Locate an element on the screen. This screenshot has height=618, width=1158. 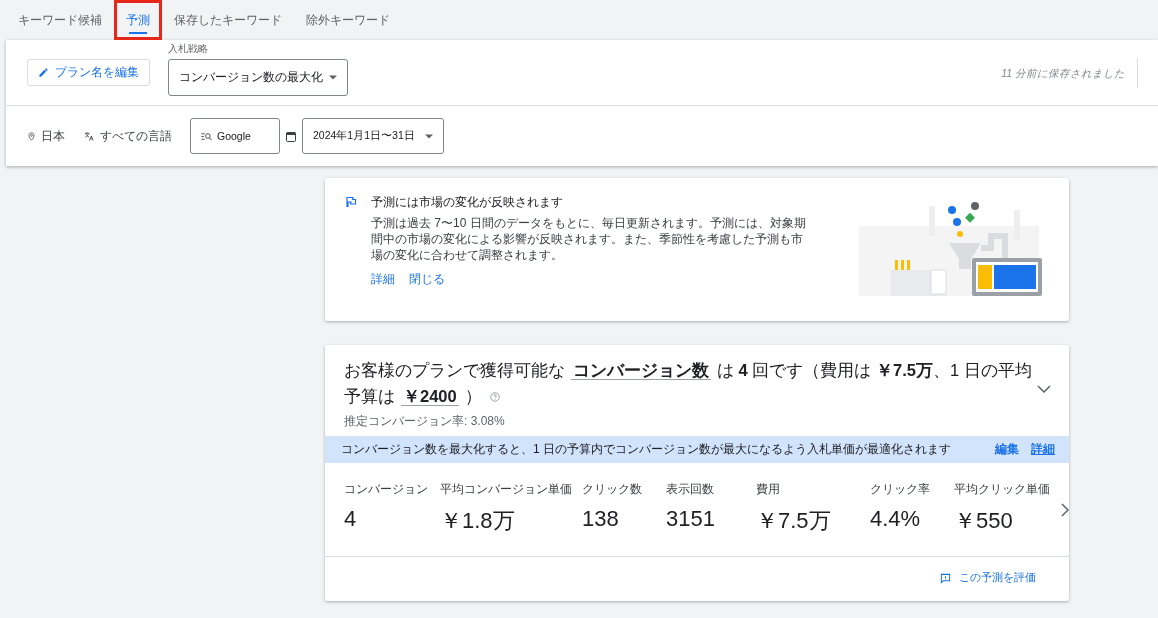
flag-icon is located at coordinates (351, 202).